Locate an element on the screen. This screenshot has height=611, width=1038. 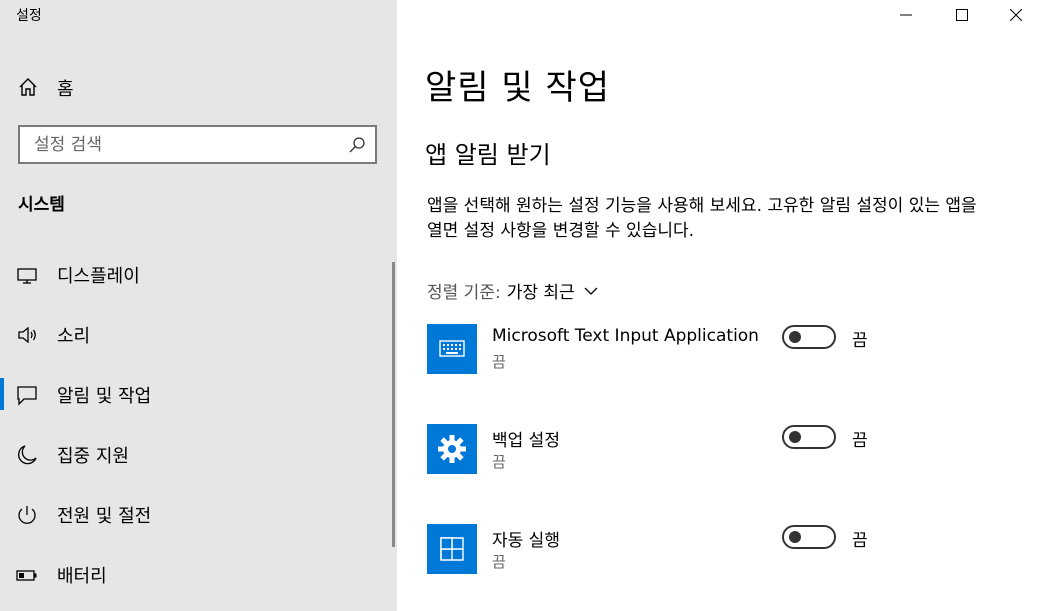
app-name: 백업 설정 is located at coordinates (526, 441).